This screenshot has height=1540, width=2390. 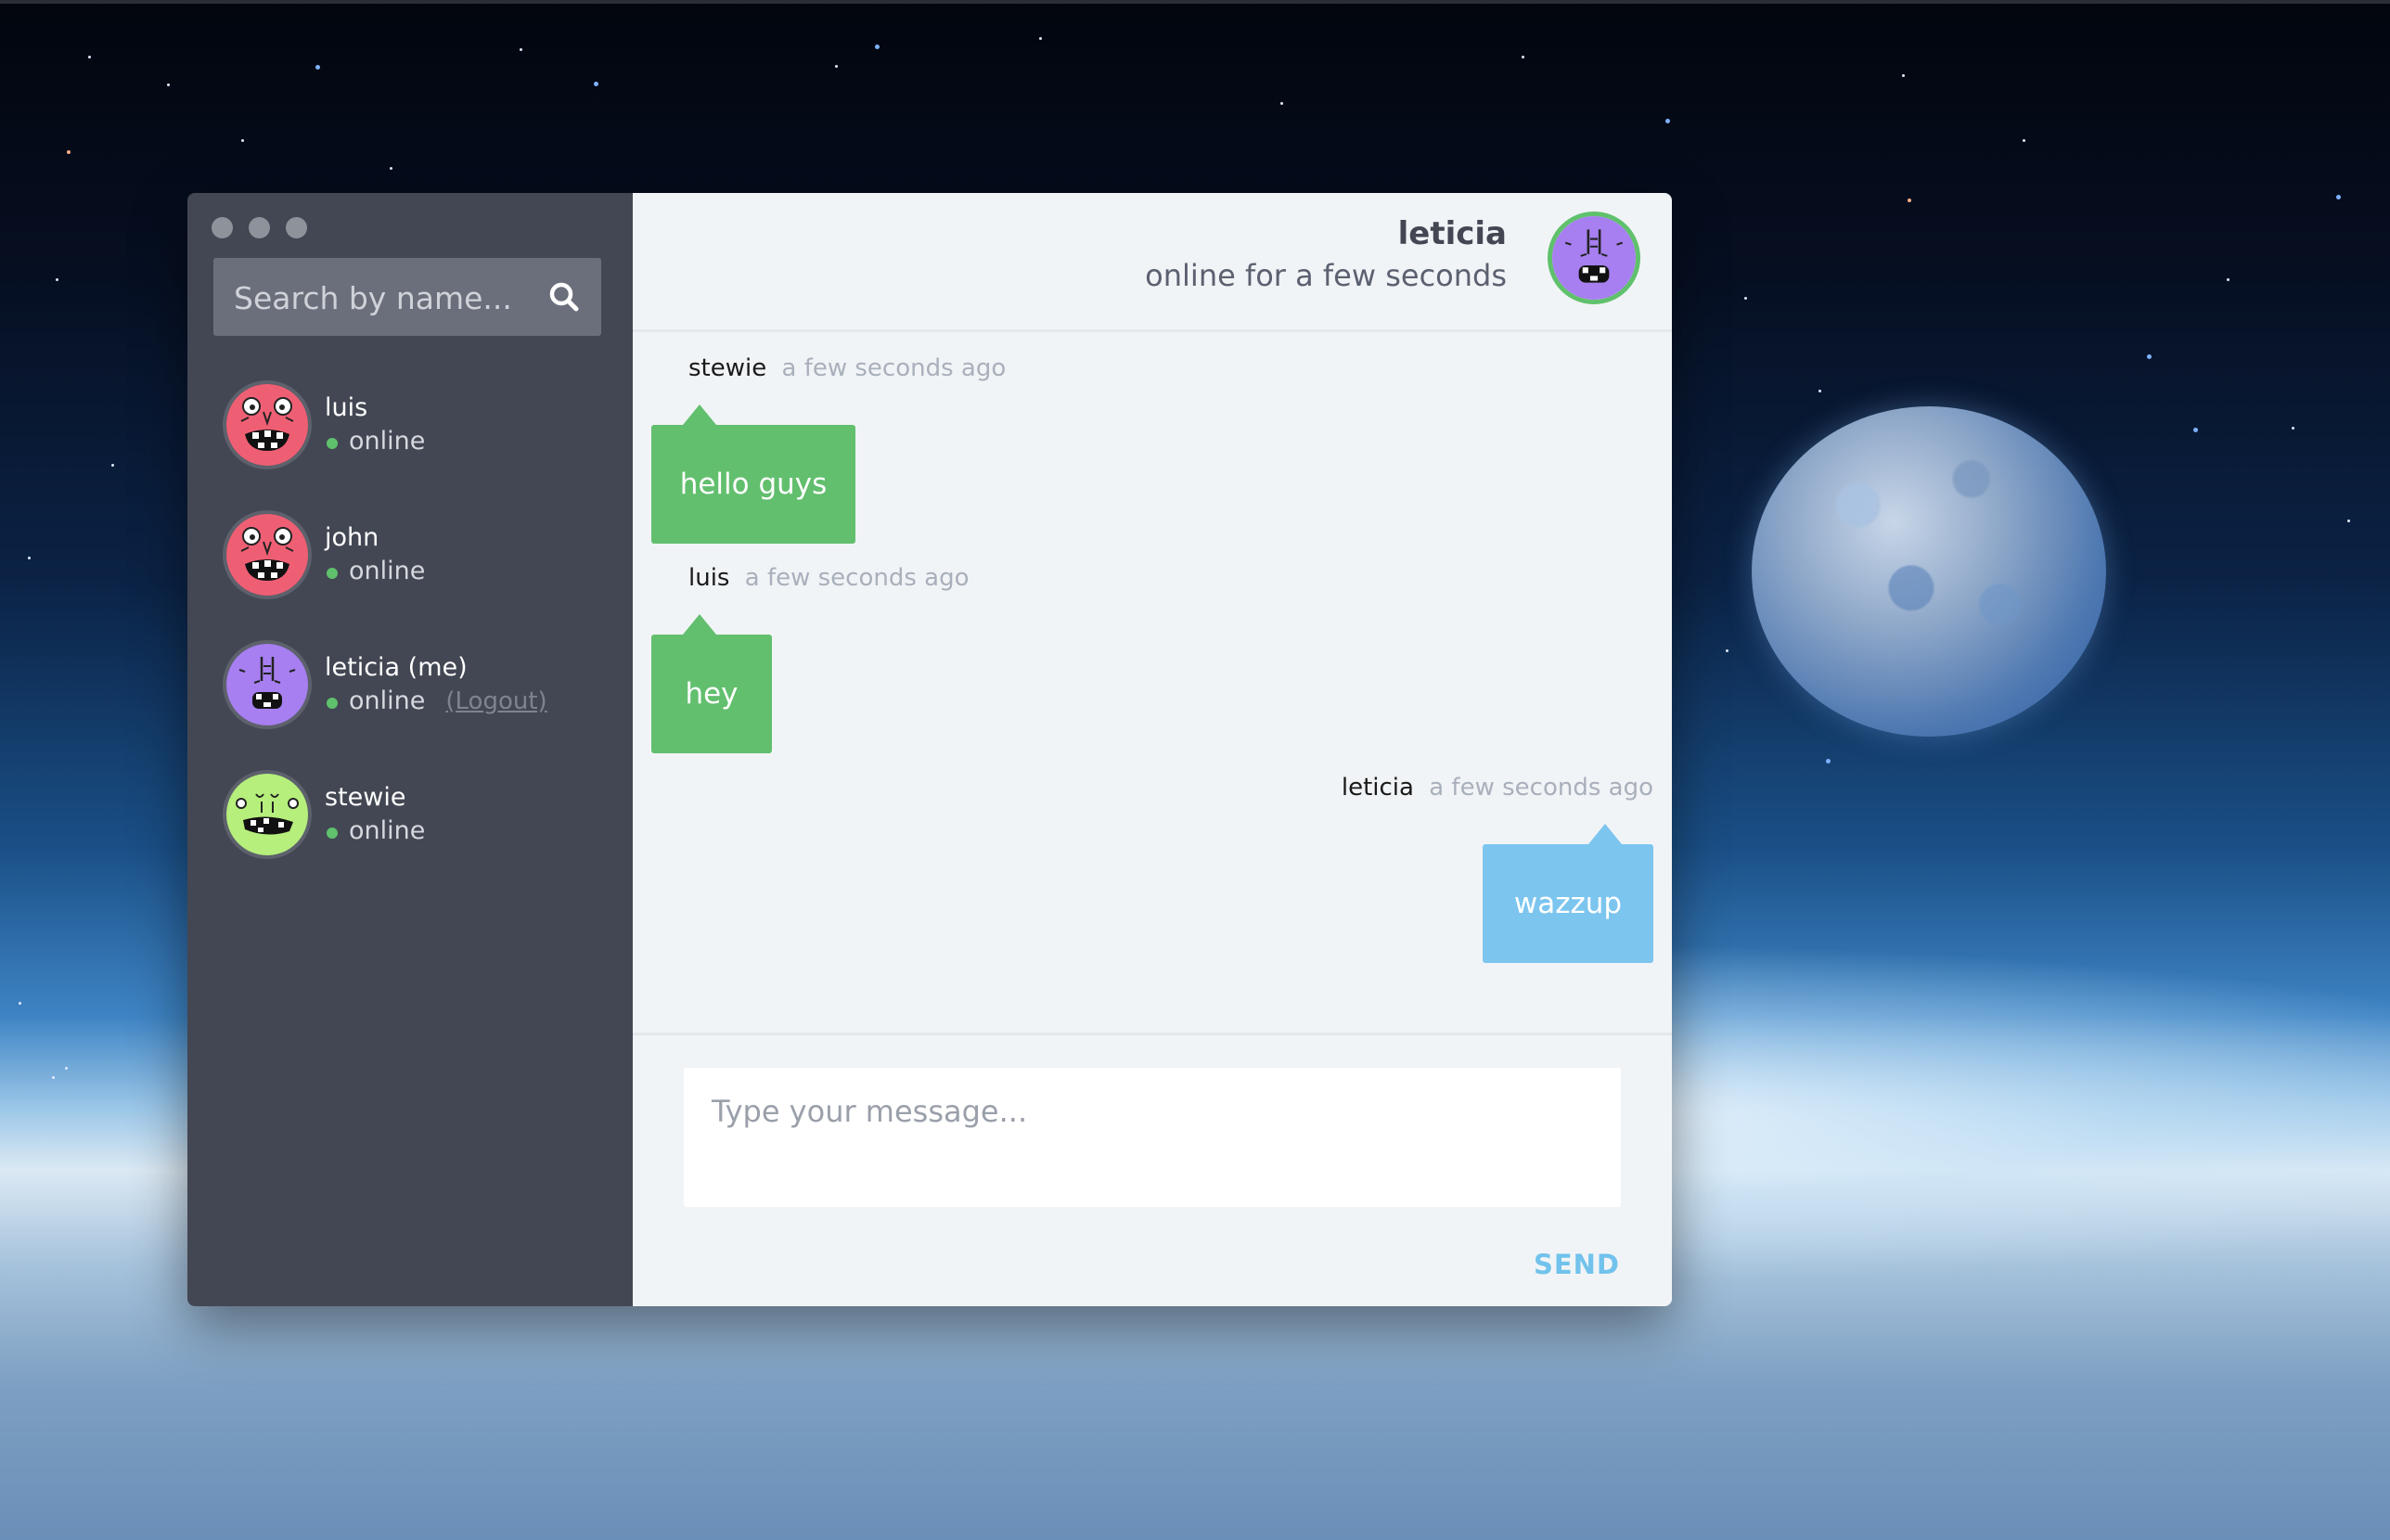 What do you see at coordinates (728, 368) in the screenshot?
I see `message-author: stewie` at bounding box center [728, 368].